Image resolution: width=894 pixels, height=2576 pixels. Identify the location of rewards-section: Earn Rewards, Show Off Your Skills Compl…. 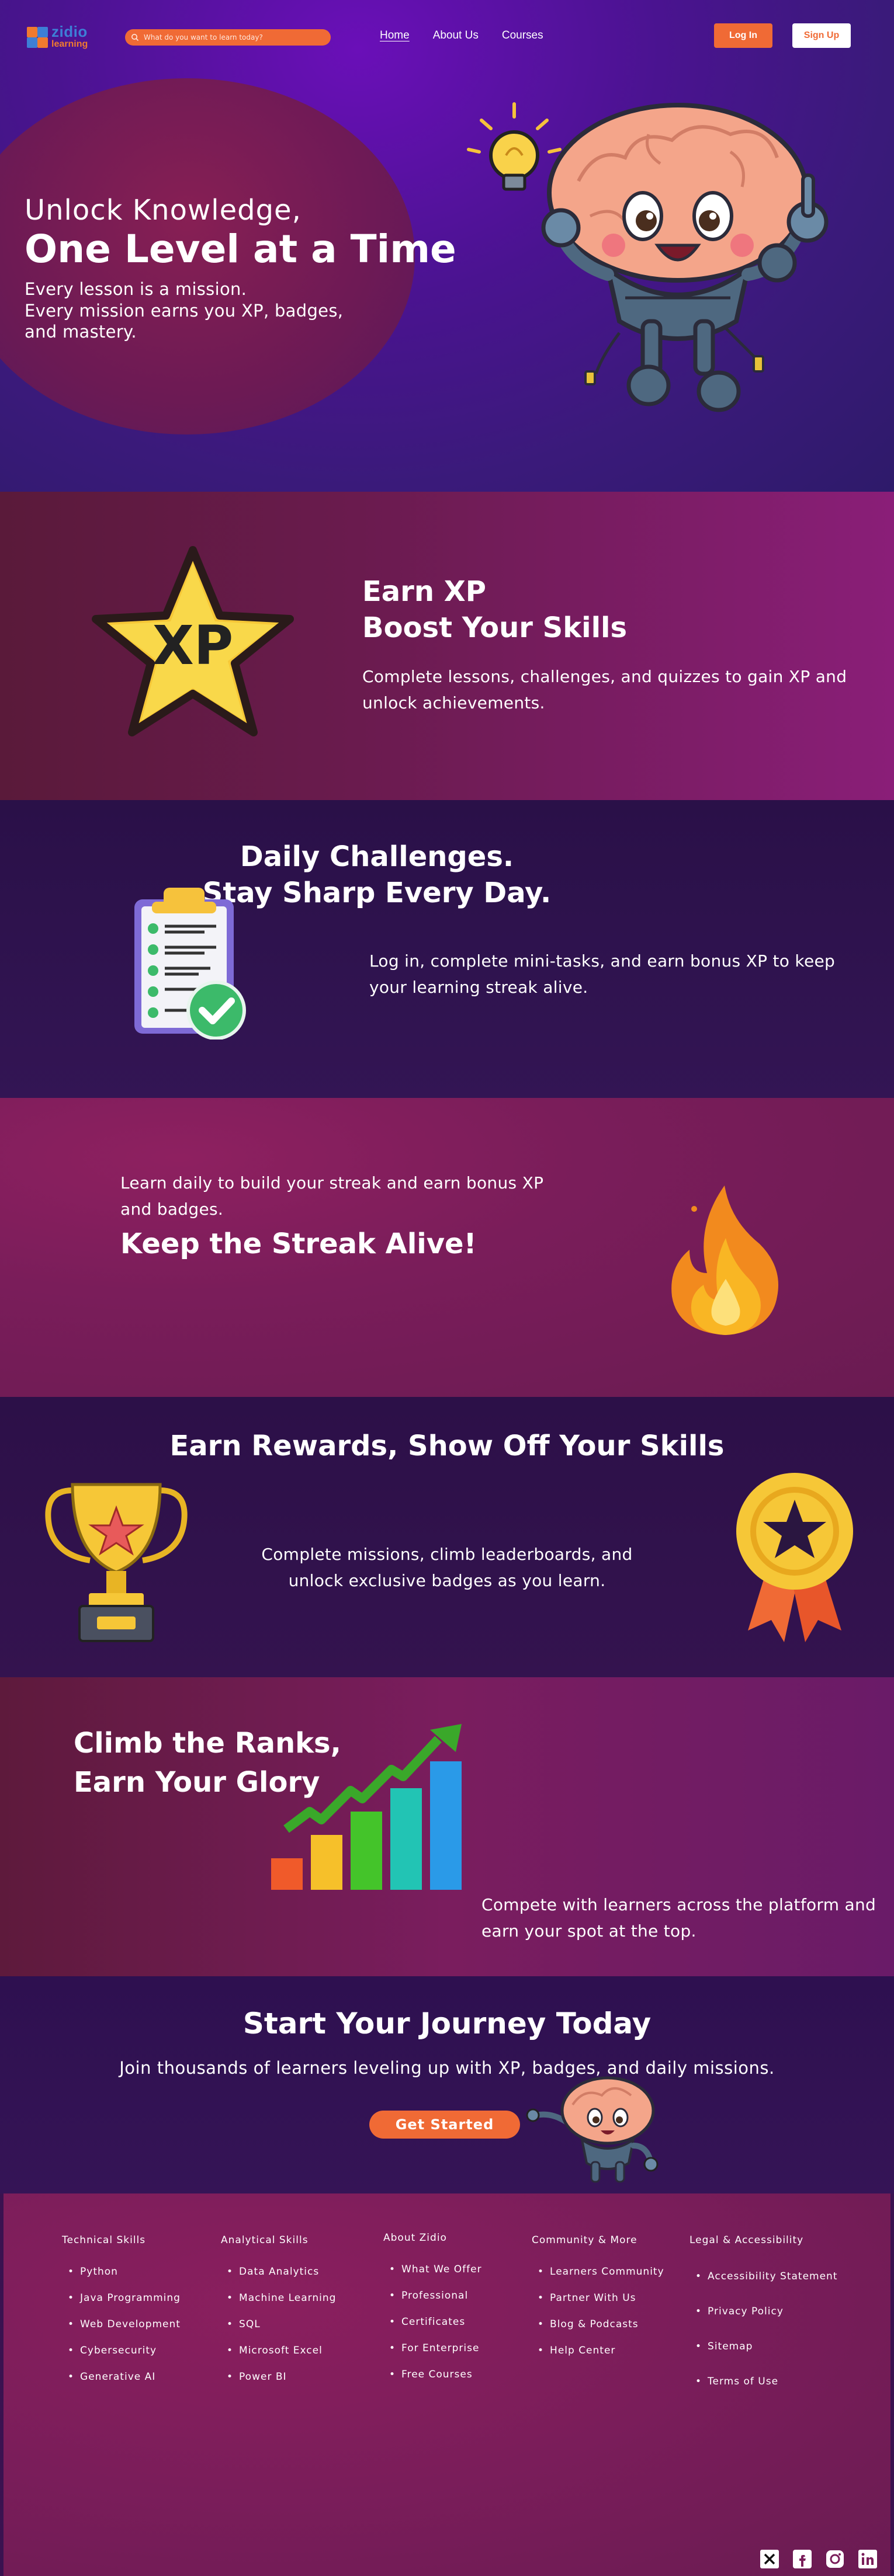
(447, 1537).